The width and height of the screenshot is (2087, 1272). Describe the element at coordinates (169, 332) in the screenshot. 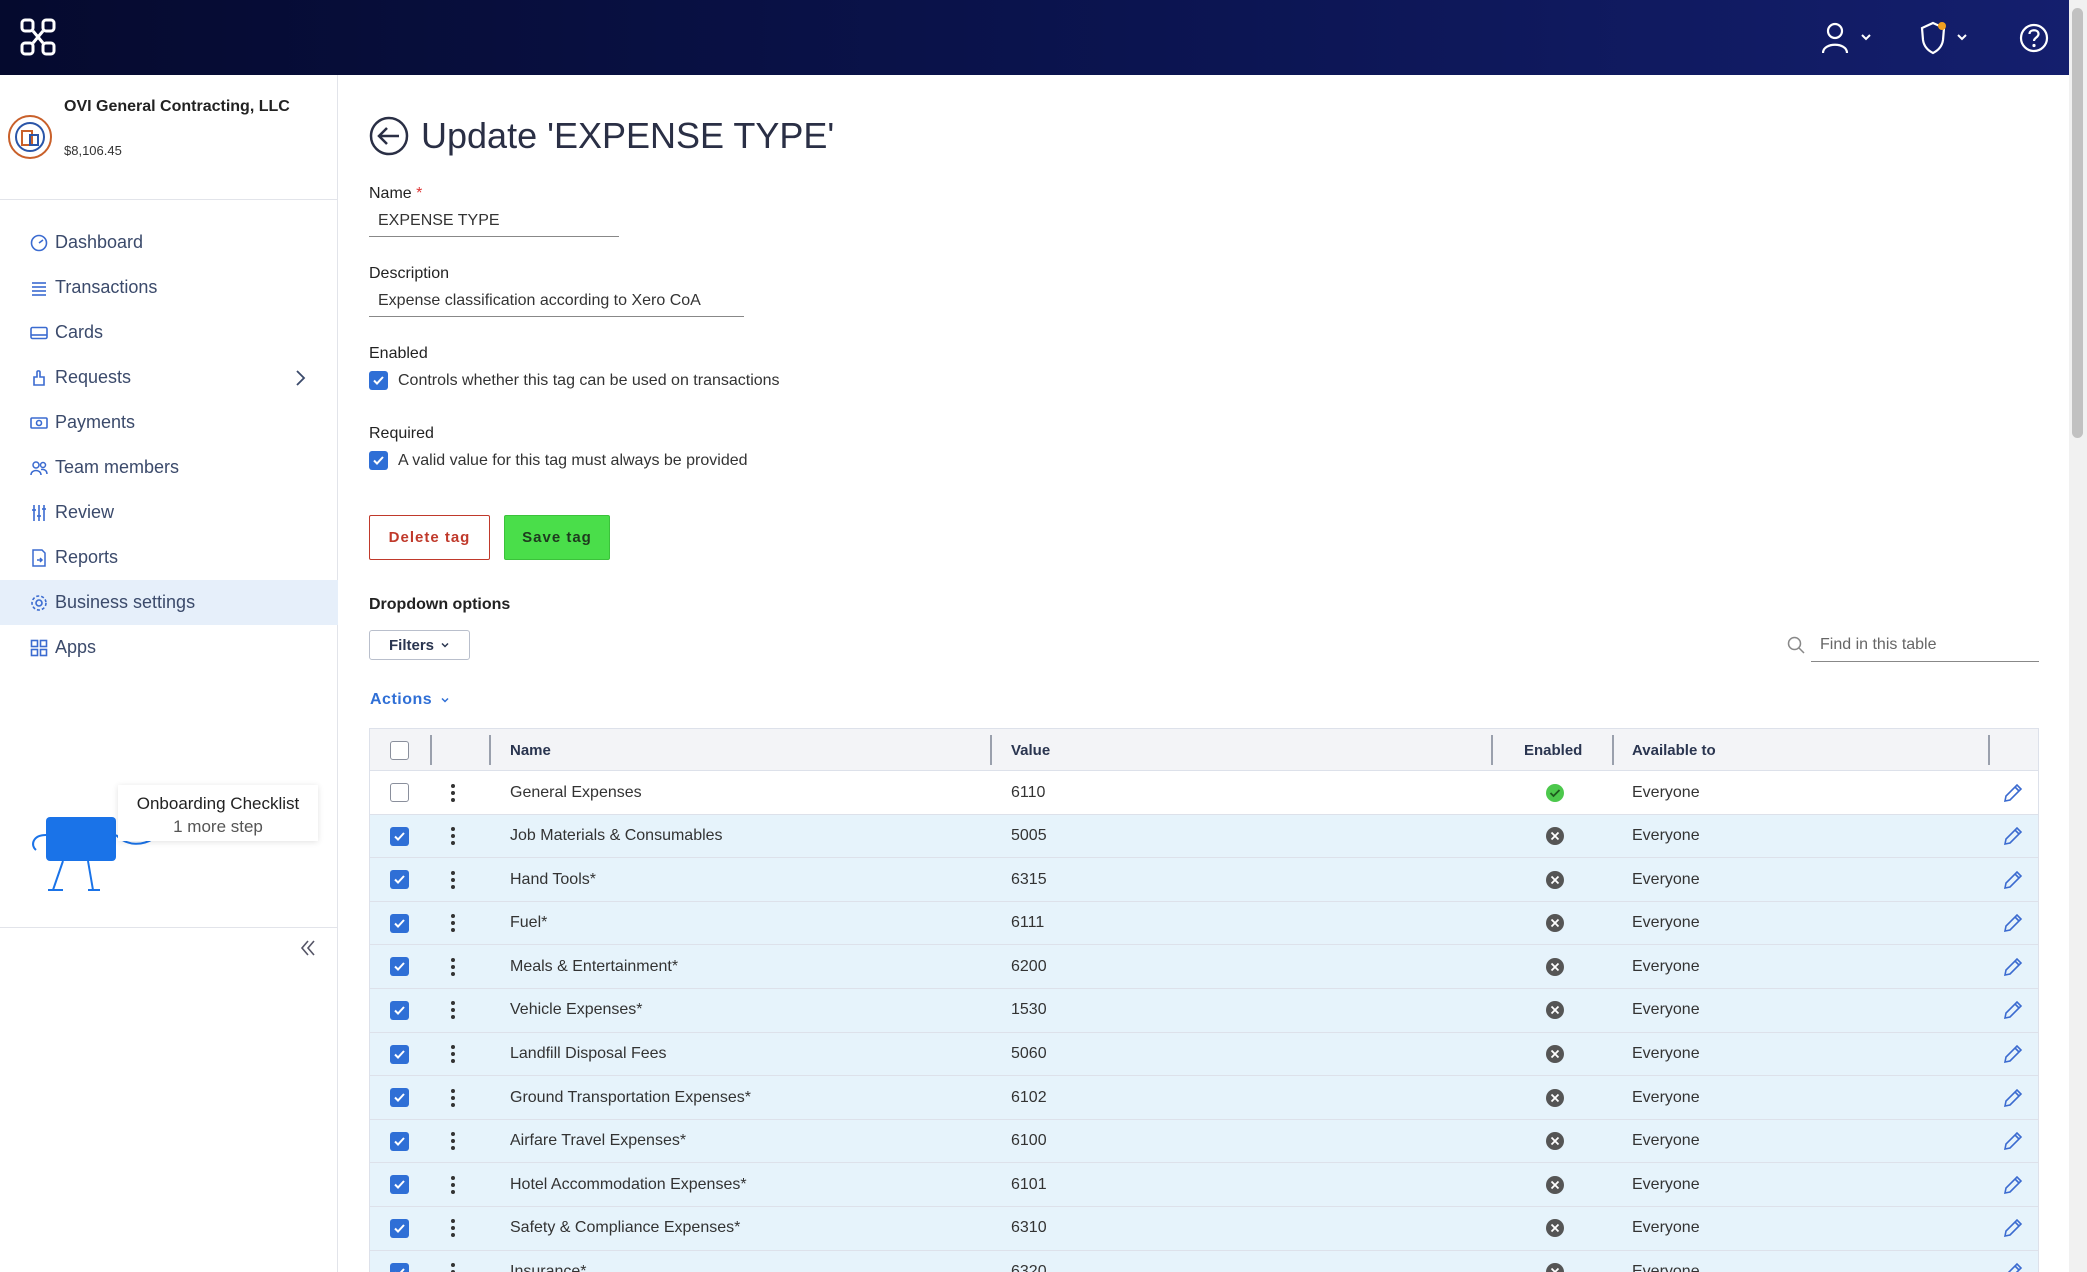

I see `sidebar-item-cards: Cards` at that location.